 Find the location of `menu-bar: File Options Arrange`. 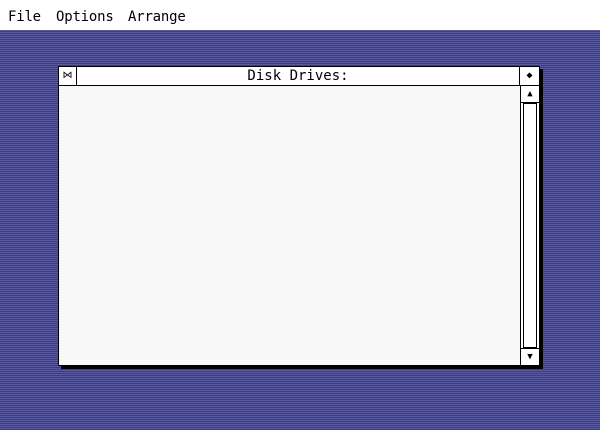

menu-bar: File Options Arrange is located at coordinates (300, 15).